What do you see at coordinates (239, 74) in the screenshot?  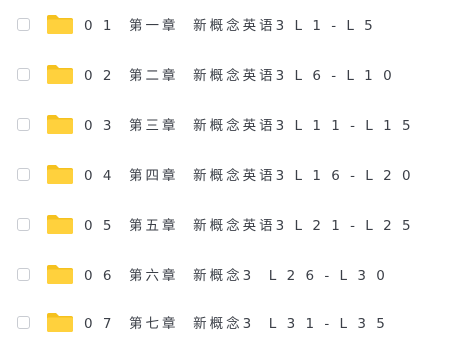 I see `file-name: 0 2 第二章 新概念英语3 L 6 - L 1 0` at bounding box center [239, 74].